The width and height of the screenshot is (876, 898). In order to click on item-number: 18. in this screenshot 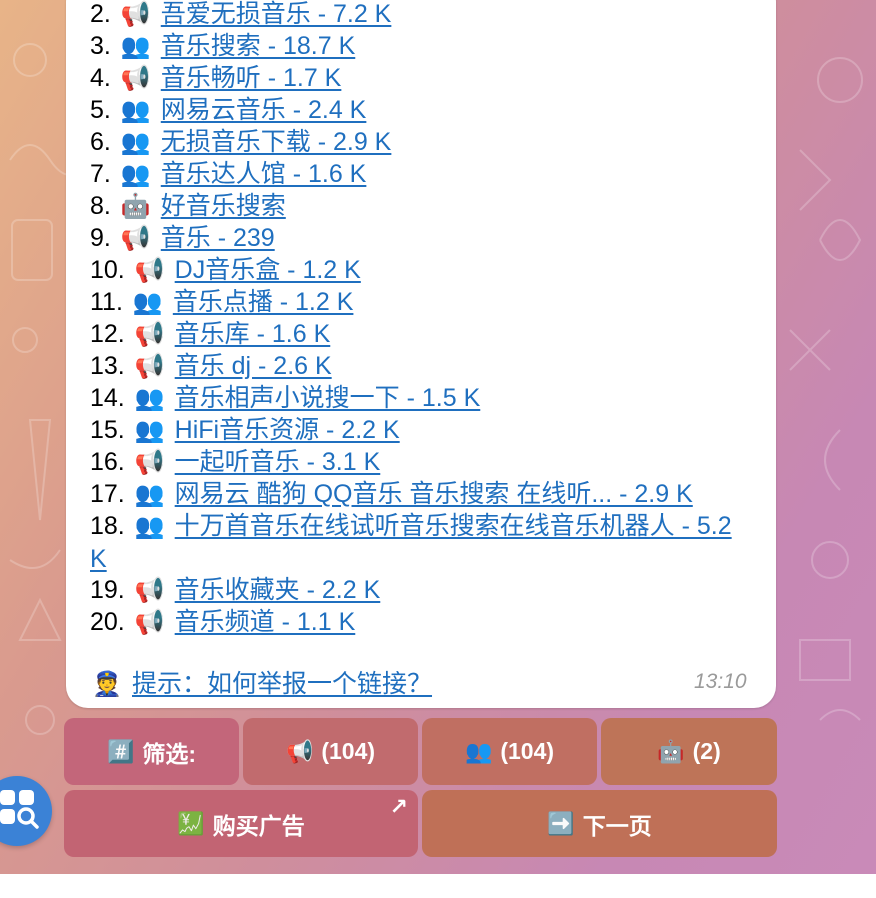, I will do `click(107, 526)`.